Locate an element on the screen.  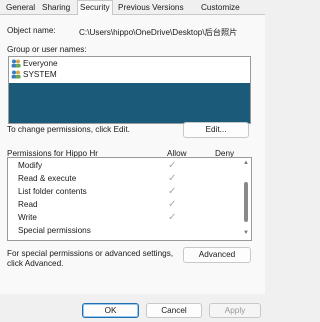
cancel-button: Cancel is located at coordinates (174, 310).